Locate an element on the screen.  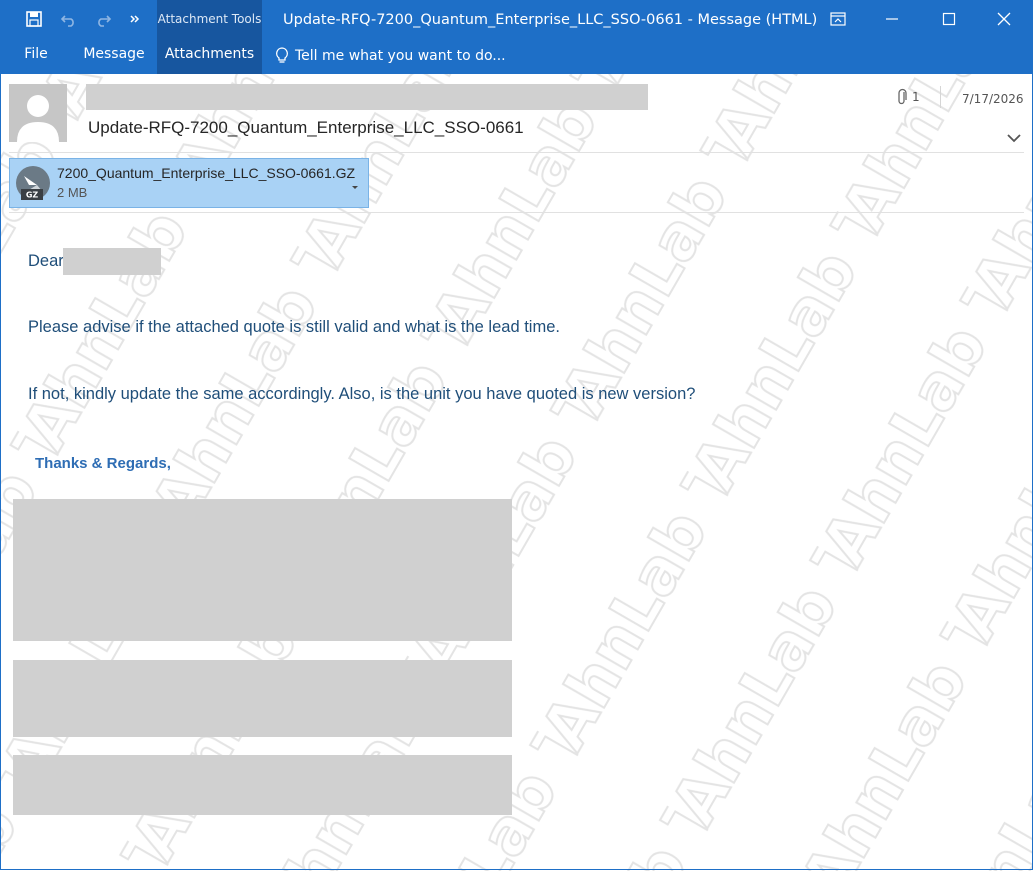
lightbulb-icon is located at coordinates (282, 55).